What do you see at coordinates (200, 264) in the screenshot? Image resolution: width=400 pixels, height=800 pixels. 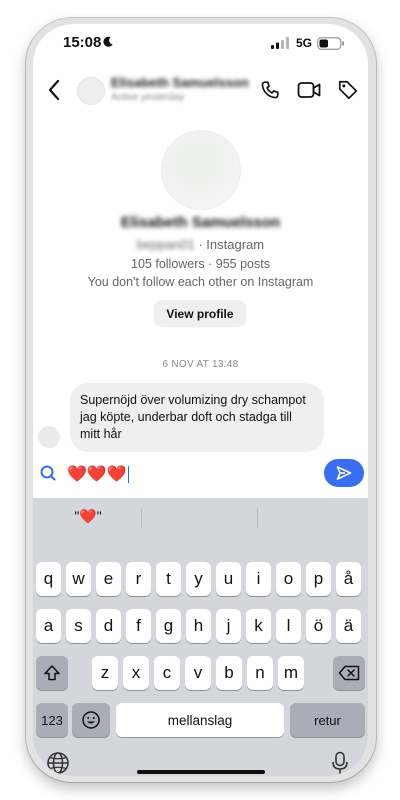 I see `profile-stats: 105 followers · 955 posts` at bounding box center [200, 264].